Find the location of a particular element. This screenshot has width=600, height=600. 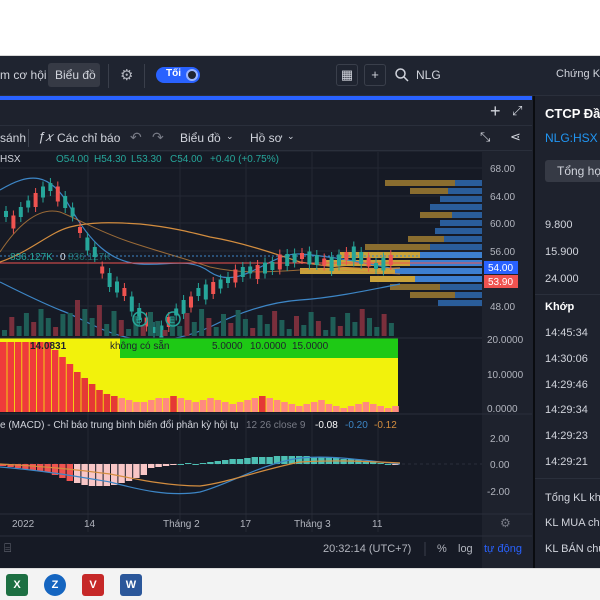

excel-icon: X is located at coordinates (17, 585).